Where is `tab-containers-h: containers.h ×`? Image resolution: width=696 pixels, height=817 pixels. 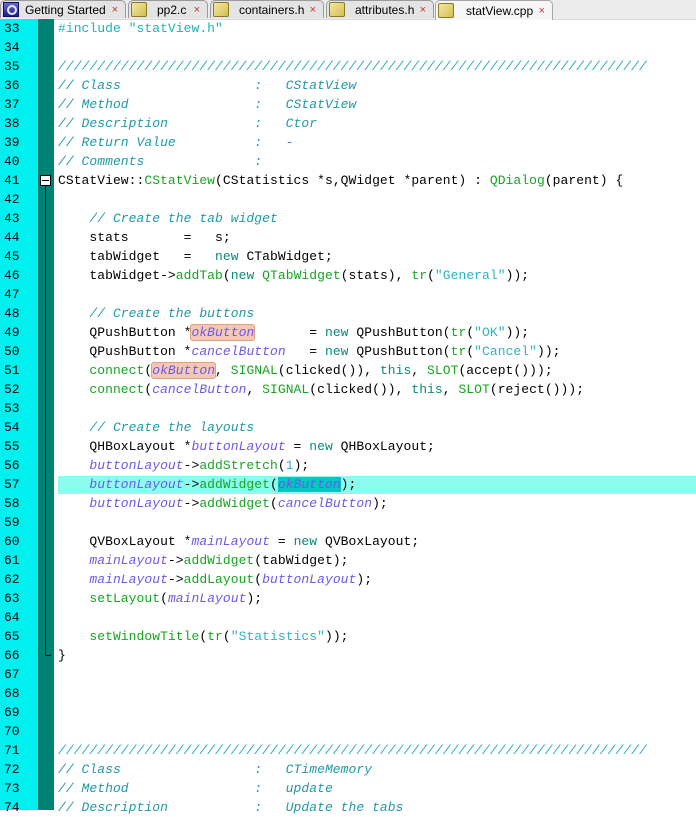 tab-containers-h: containers.h × is located at coordinates (267, 9).